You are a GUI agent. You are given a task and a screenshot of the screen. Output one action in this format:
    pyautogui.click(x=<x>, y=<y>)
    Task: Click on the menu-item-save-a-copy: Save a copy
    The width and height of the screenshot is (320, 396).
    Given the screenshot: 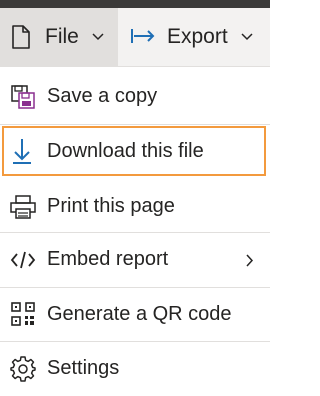 What is the action you would take?
    pyautogui.click(x=135, y=97)
    